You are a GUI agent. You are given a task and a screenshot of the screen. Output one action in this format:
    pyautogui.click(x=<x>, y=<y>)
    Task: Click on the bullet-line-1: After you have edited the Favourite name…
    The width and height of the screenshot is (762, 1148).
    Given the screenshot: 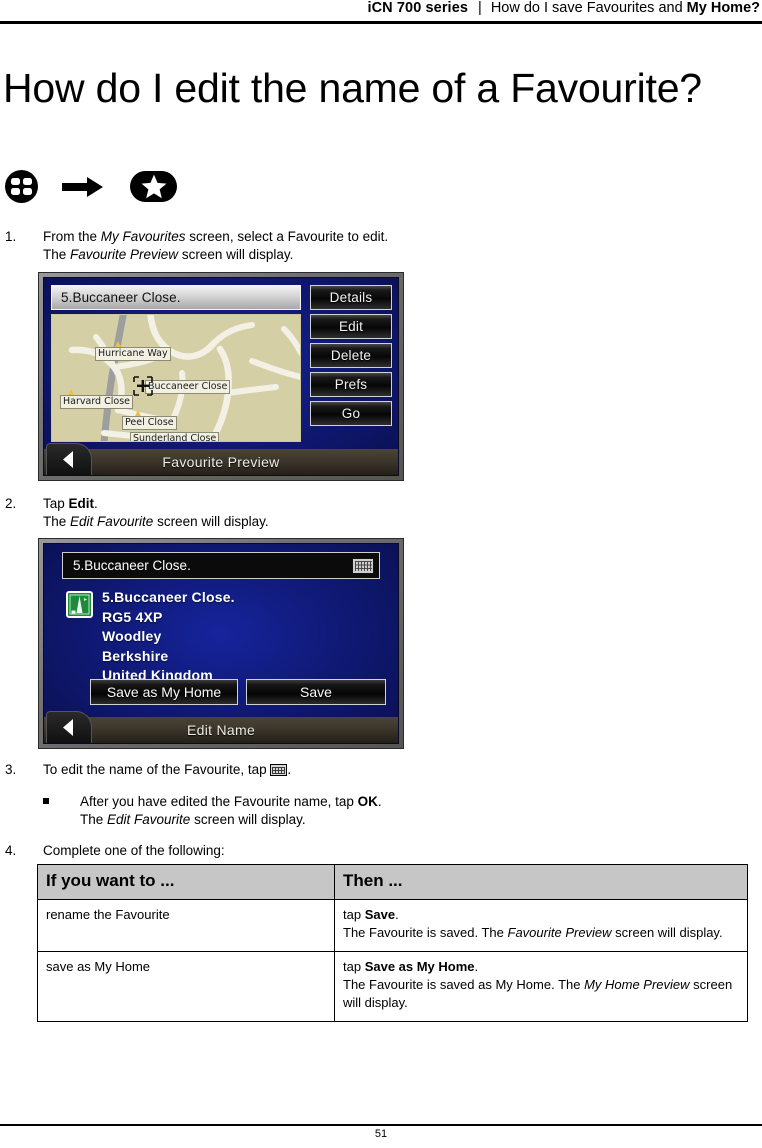 What is the action you would take?
    pyautogui.click(x=231, y=801)
    